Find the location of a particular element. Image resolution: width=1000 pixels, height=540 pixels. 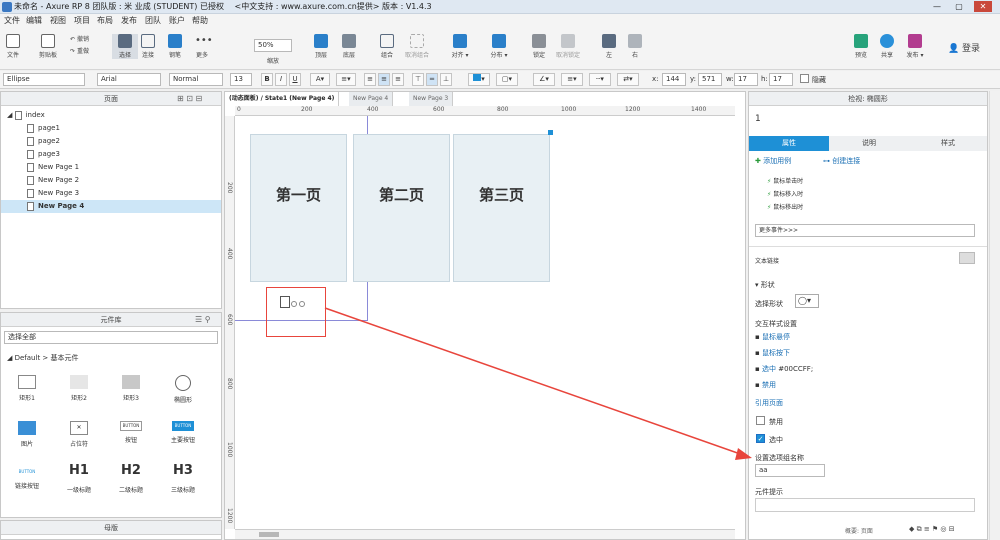

annotation-arrow is located at coordinates (538, 383).